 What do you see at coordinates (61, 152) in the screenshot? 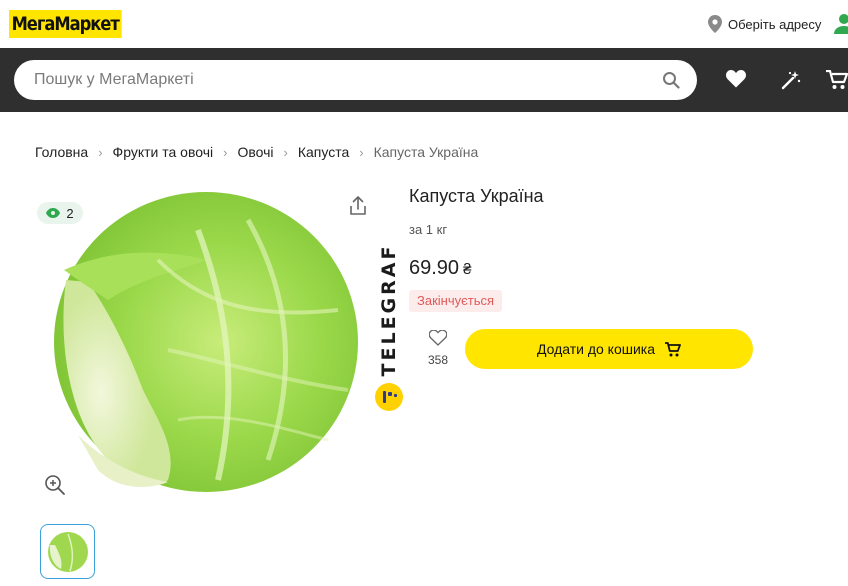
I see `breadcrumb-item-home: Головна` at bounding box center [61, 152].